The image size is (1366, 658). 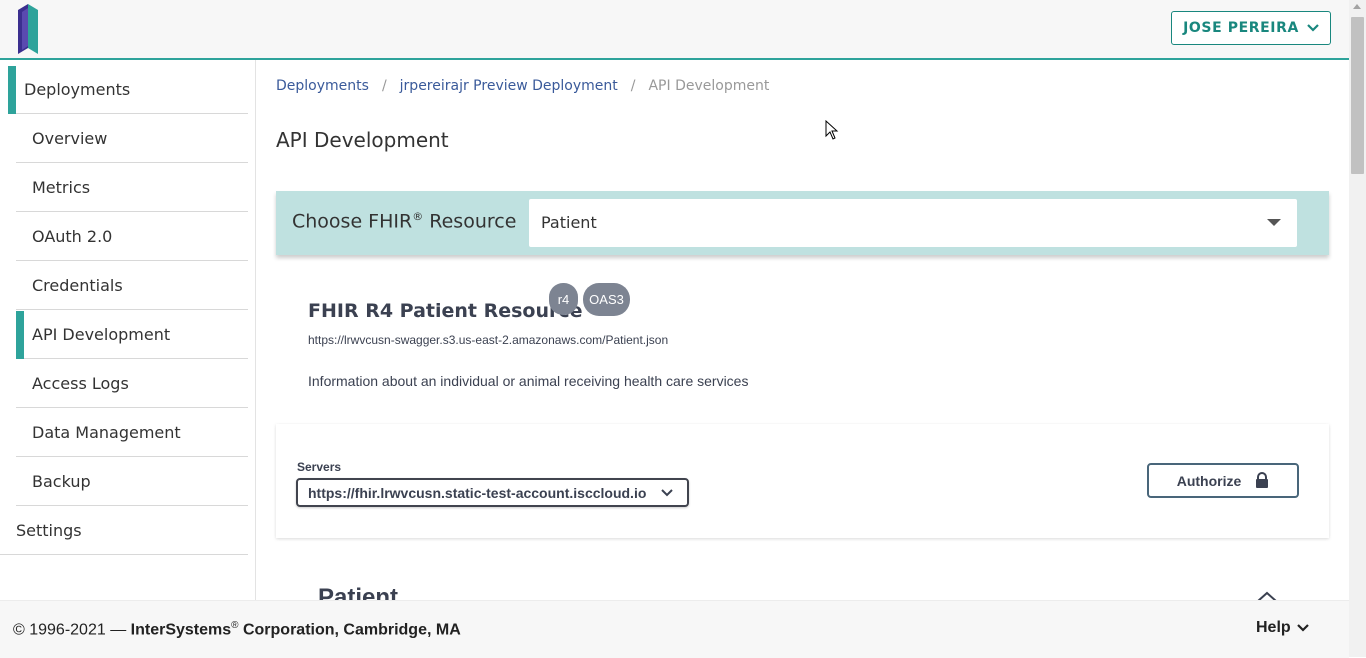 What do you see at coordinates (1357, 6) in the screenshot?
I see `scroll-up-arrow-icon` at bounding box center [1357, 6].